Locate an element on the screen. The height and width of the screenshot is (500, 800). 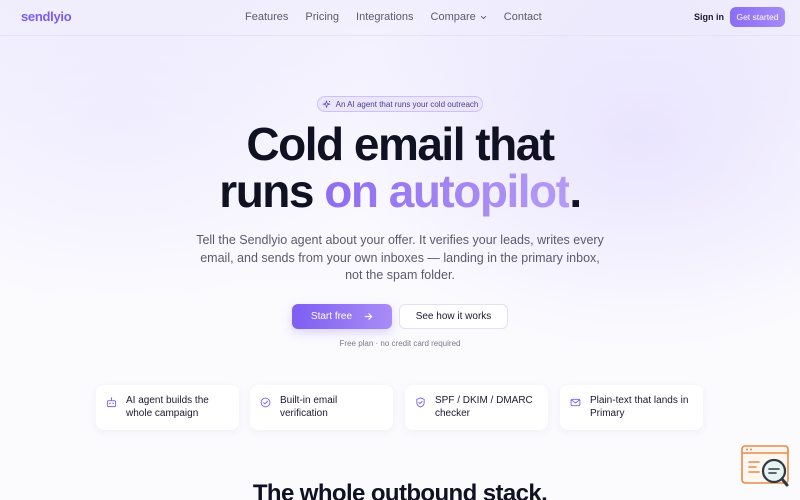
arrow-right-icon is located at coordinates (368, 316).